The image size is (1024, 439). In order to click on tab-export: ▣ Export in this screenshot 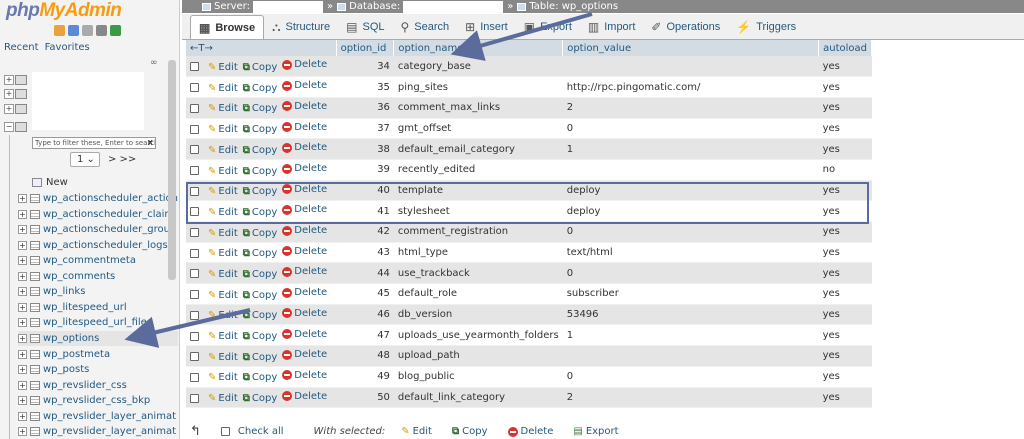, I will do `click(548, 27)`.